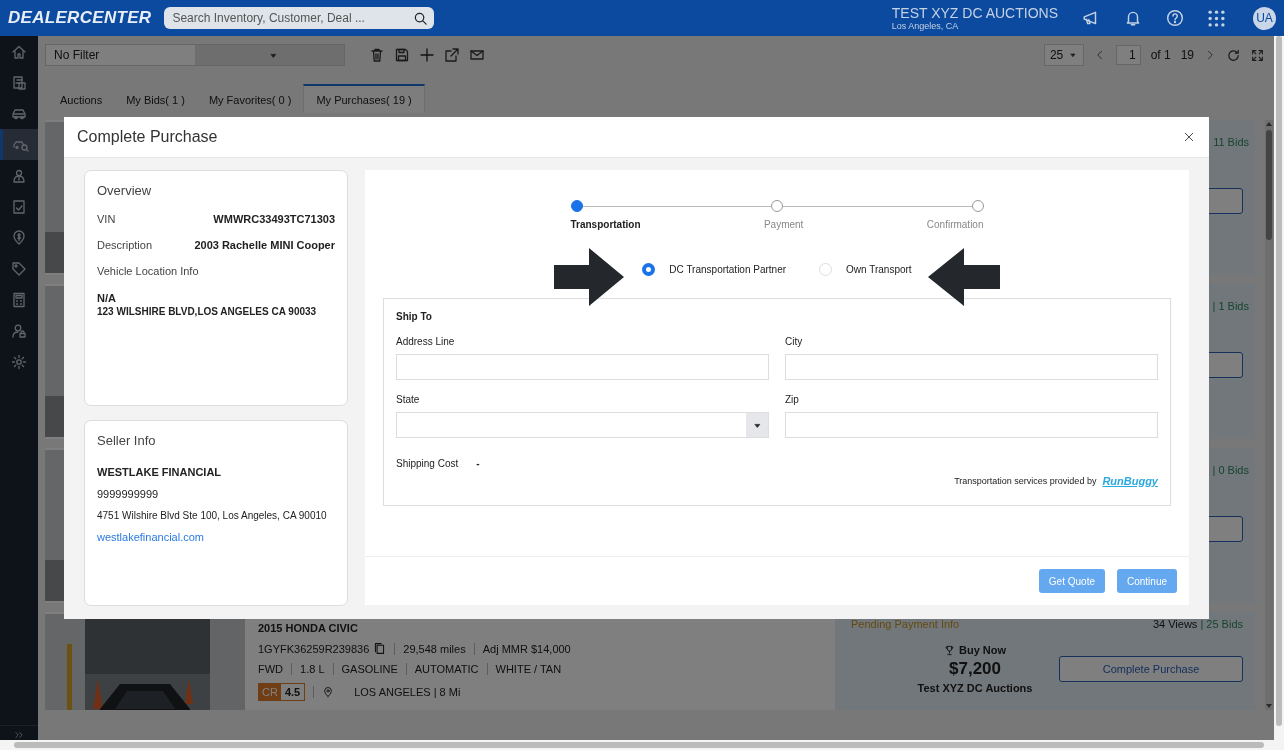 The image size is (1284, 750). Describe the element at coordinates (426, 341) in the screenshot. I see `field-label: Address Line` at that location.